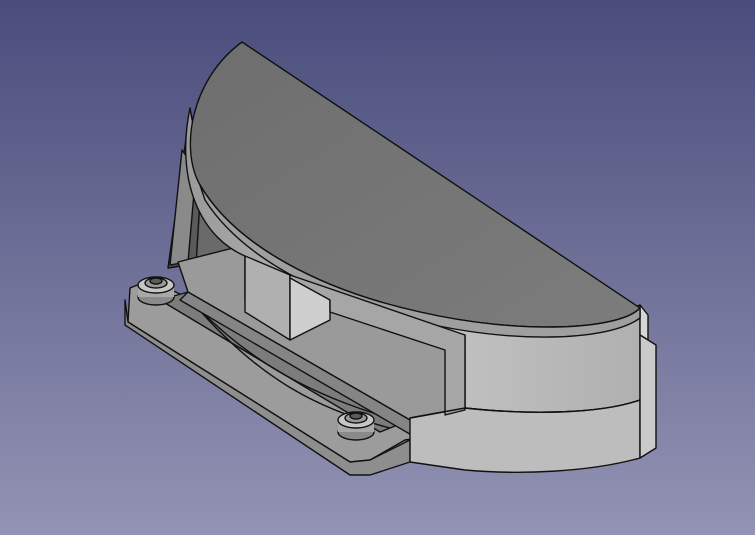 Image resolution: width=755 pixels, height=535 pixels. What do you see at coordinates (356, 426) in the screenshot?
I see `model-right-boss` at bounding box center [356, 426].